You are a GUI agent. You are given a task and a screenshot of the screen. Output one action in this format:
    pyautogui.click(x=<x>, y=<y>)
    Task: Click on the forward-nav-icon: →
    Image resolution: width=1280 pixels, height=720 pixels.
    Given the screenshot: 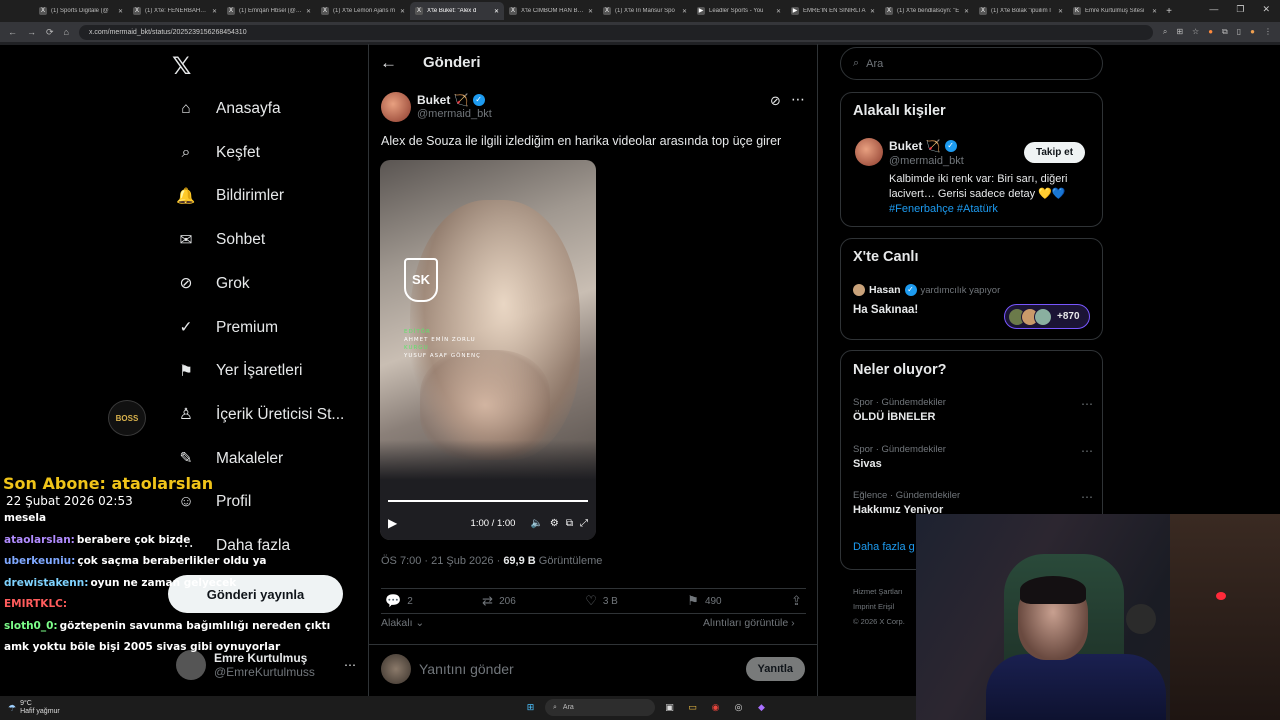 What is the action you would take?
    pyautogui.click(x=31, y=32)
    